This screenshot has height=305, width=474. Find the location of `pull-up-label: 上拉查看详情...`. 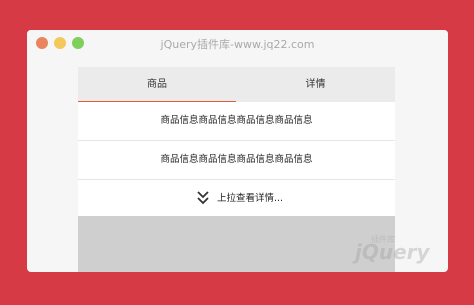

pull-up-label: 上拉查看详情... is located at coordinates (250, 198).